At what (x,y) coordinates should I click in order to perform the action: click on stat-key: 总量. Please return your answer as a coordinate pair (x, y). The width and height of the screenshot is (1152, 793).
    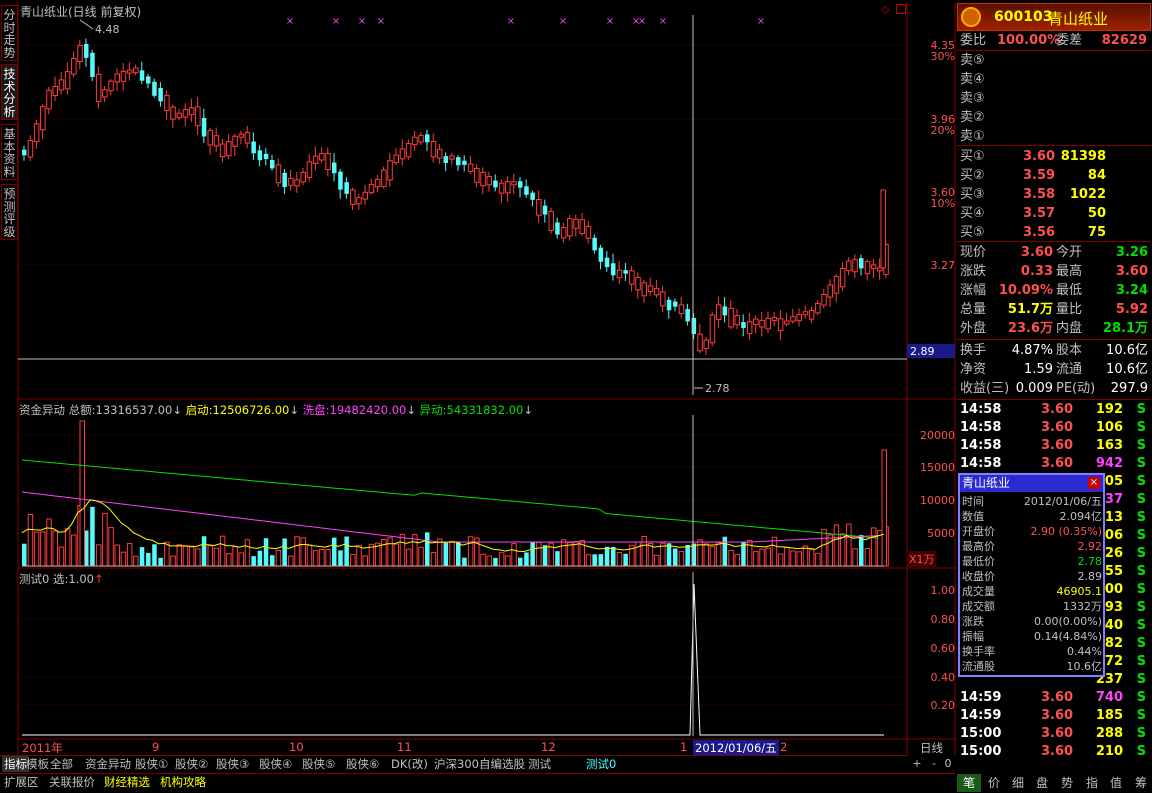
    Looking at the image, I should click on (973, 309).